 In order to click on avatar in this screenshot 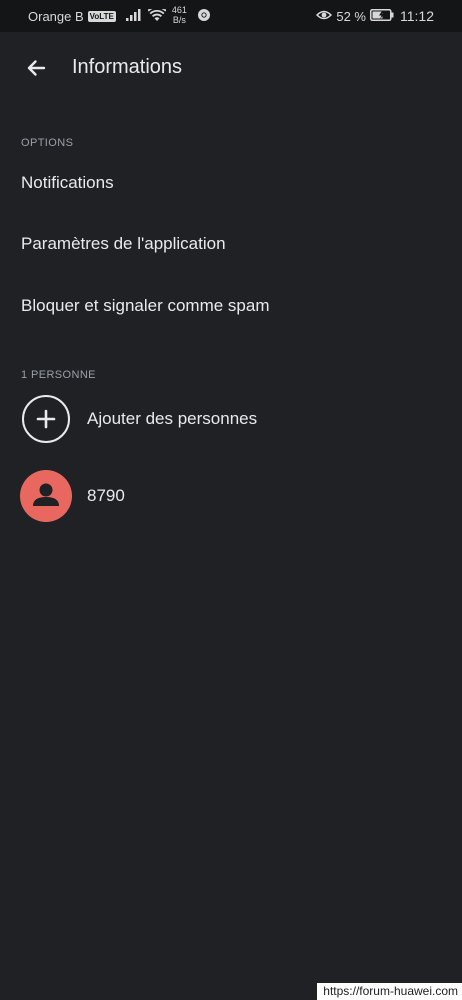, I will do `click(46, 496)`.